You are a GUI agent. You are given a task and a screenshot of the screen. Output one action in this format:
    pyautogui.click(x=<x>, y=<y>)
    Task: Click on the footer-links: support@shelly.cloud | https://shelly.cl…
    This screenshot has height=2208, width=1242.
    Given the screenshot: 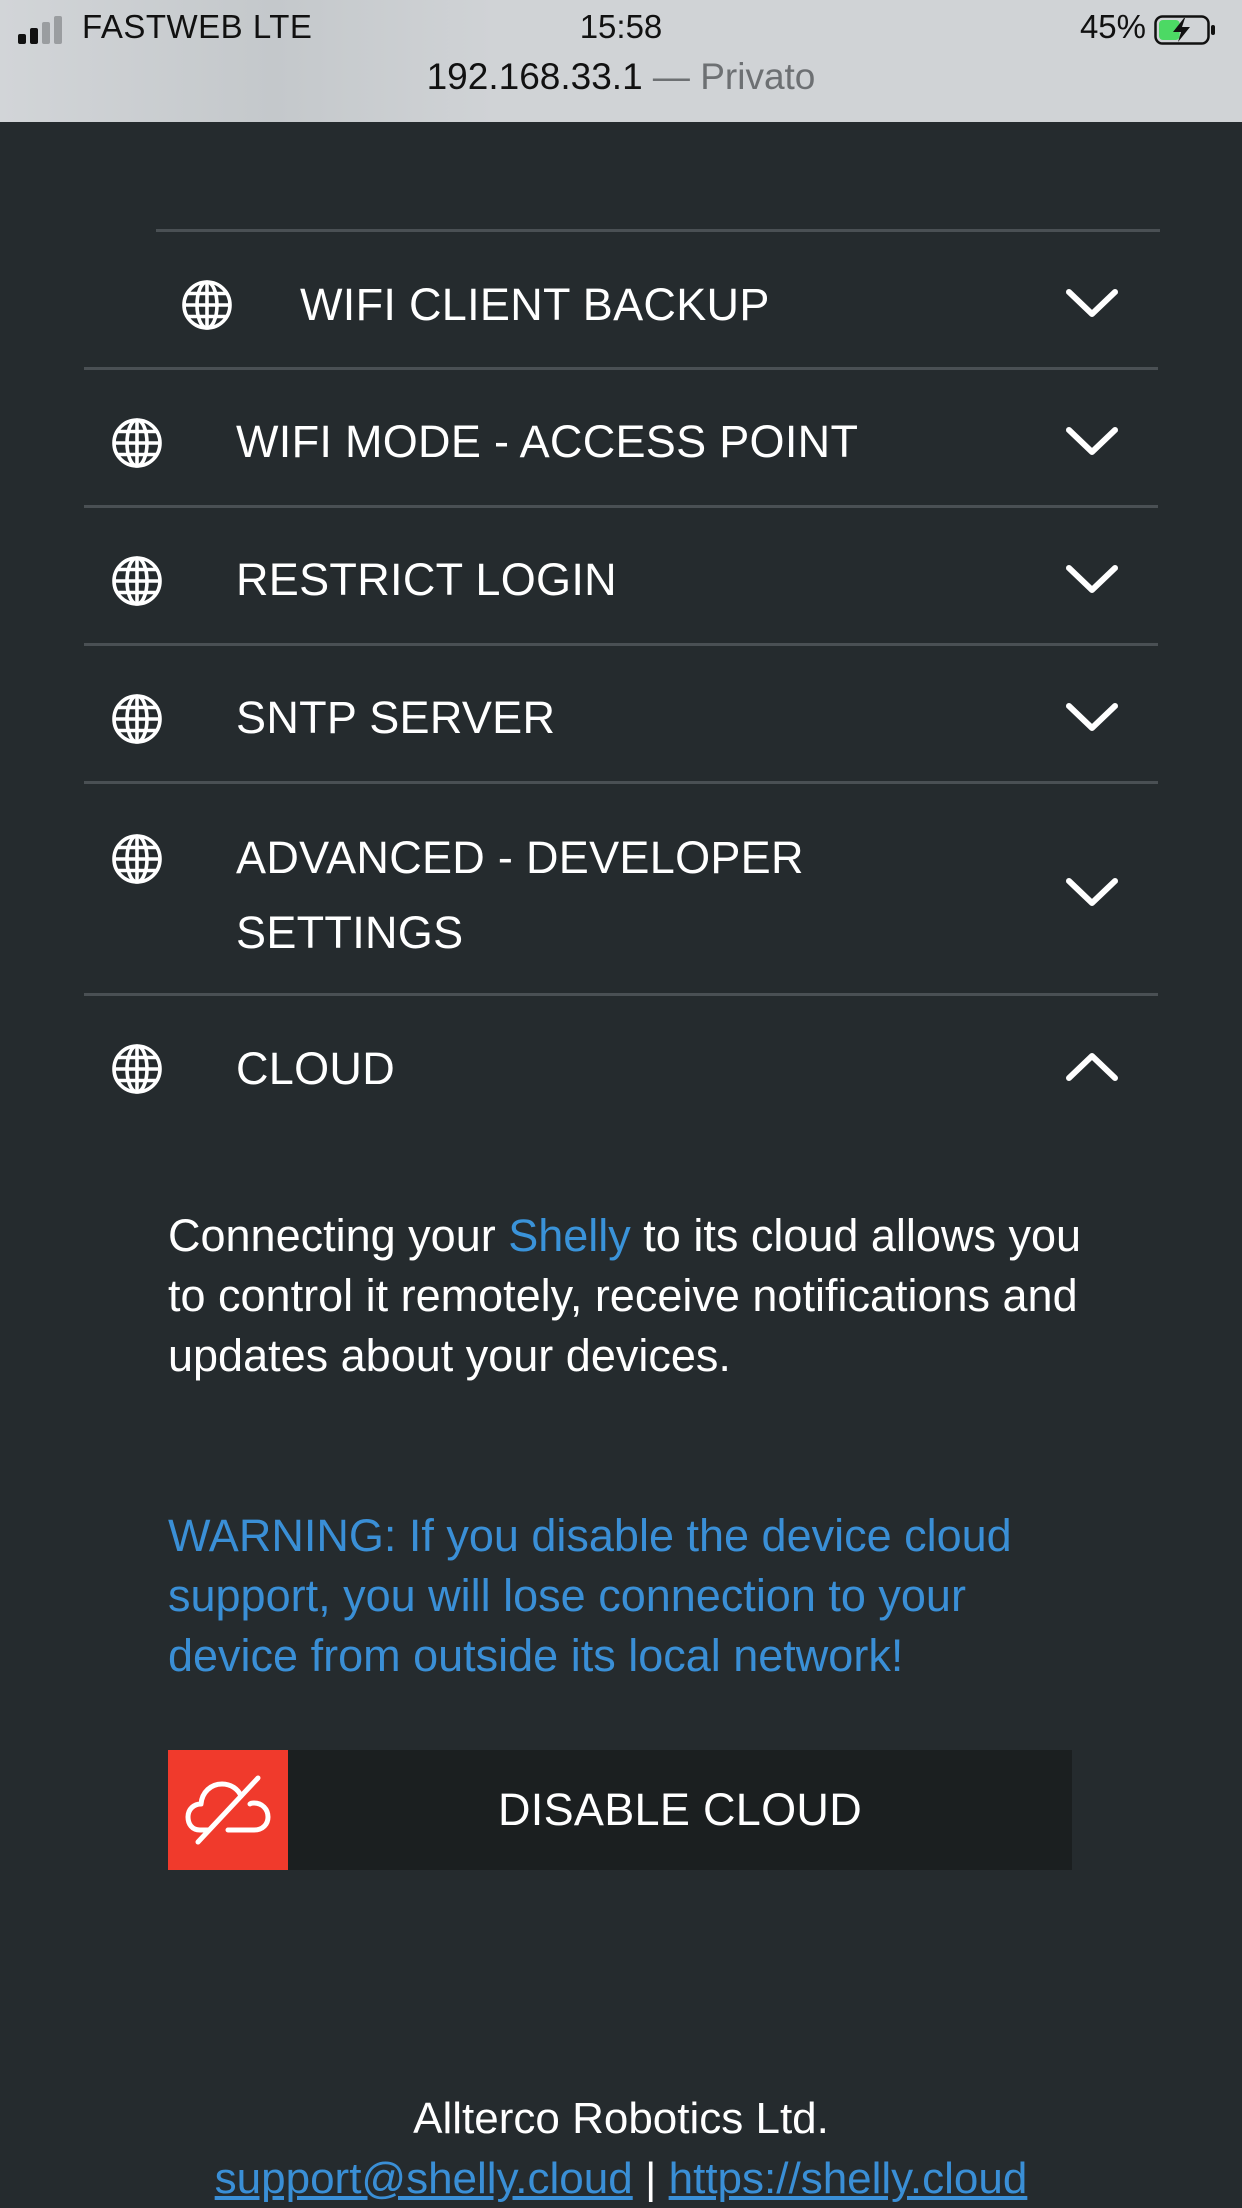 What is the action you would take?
    pyautogui.click(x=621, y=2179)
    